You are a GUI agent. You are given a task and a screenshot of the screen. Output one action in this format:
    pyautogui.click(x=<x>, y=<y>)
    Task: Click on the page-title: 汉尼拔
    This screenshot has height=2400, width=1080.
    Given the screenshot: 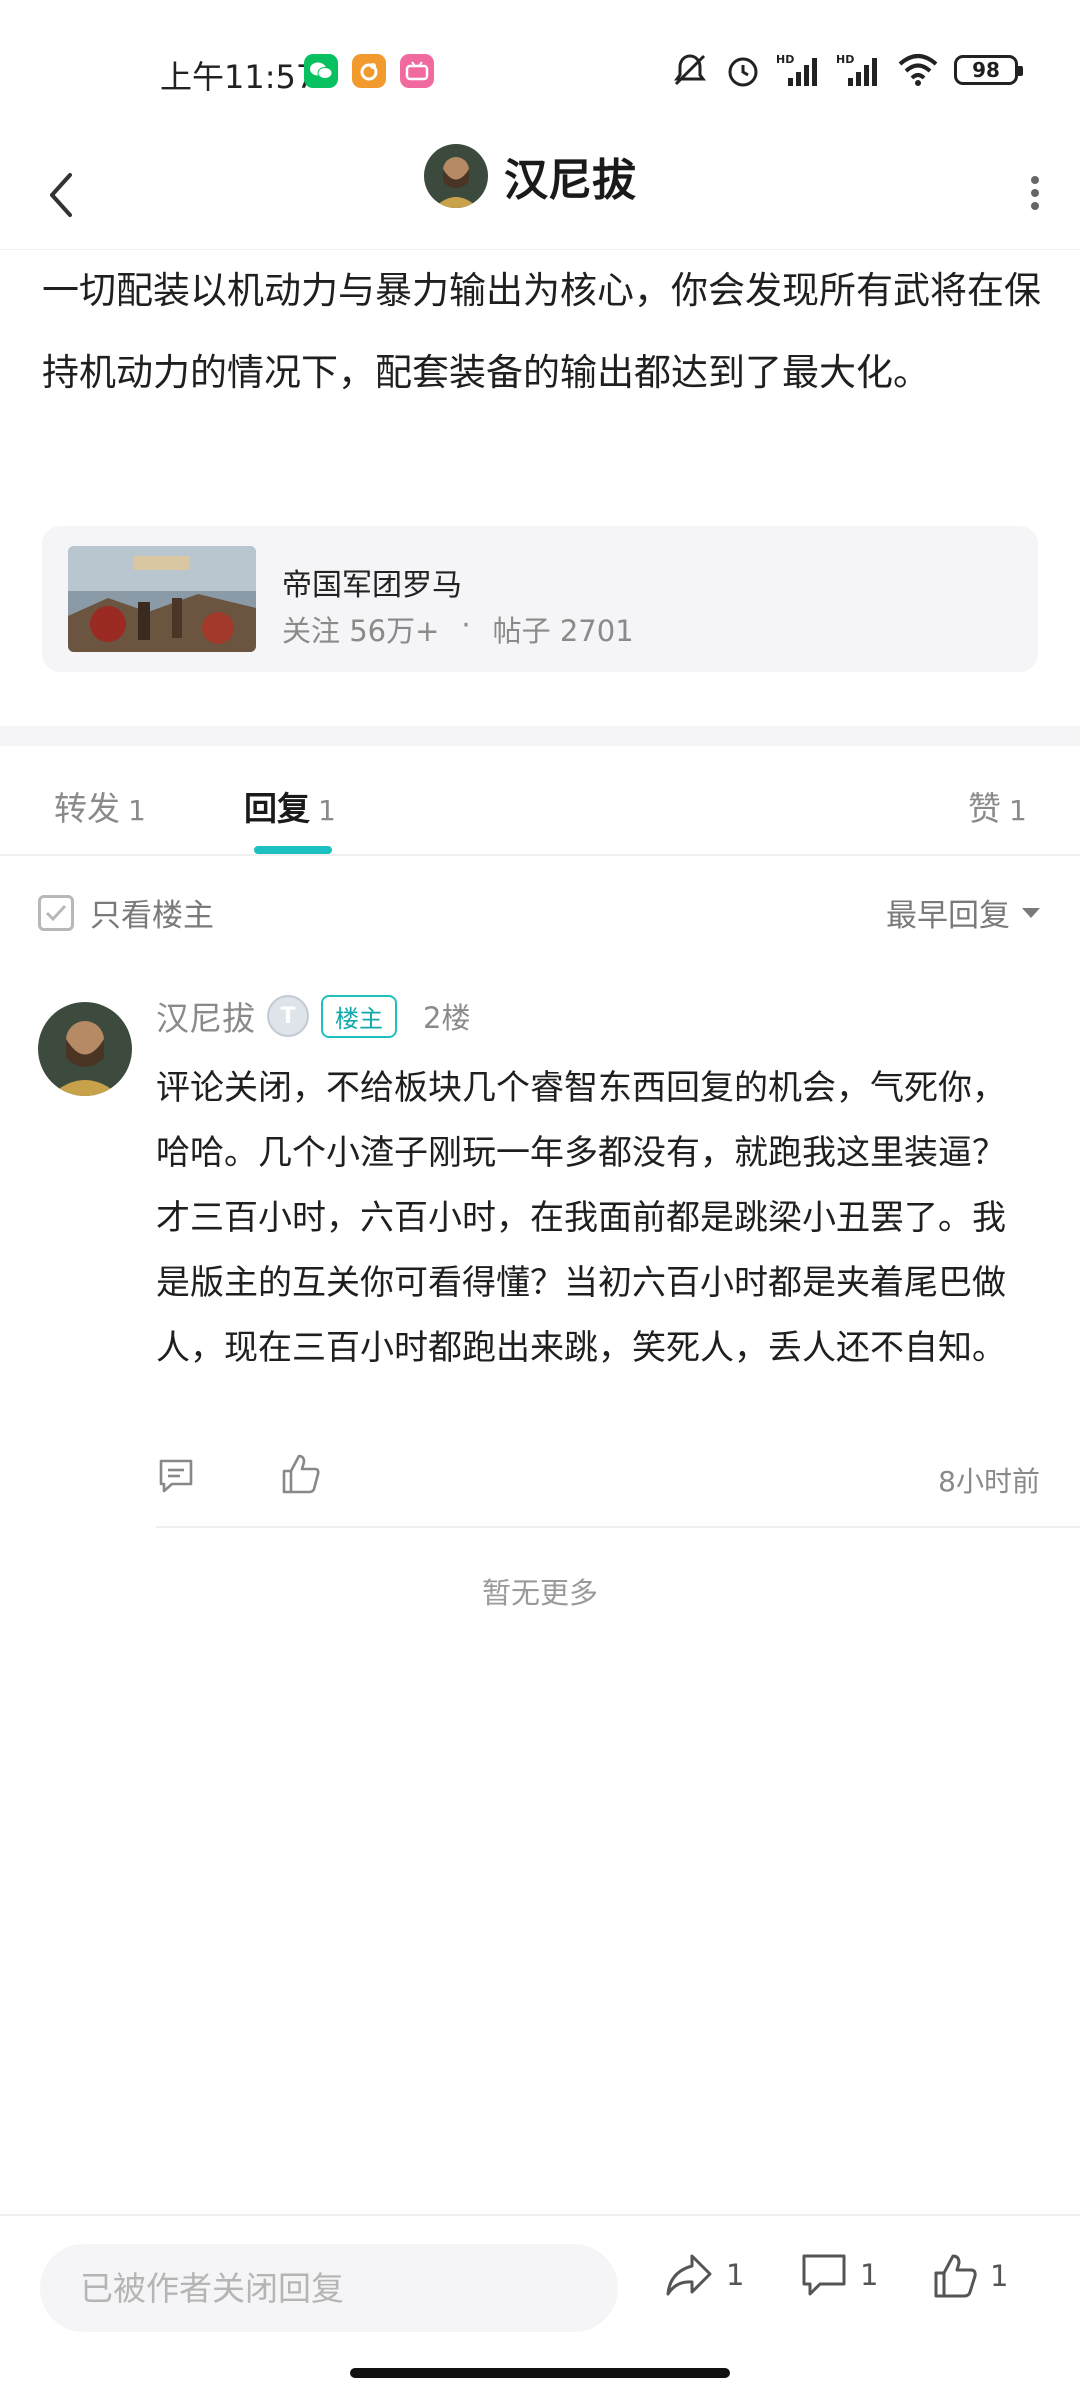 What is the action you would take?
    pyautogui.click(x=570, y=180)
    